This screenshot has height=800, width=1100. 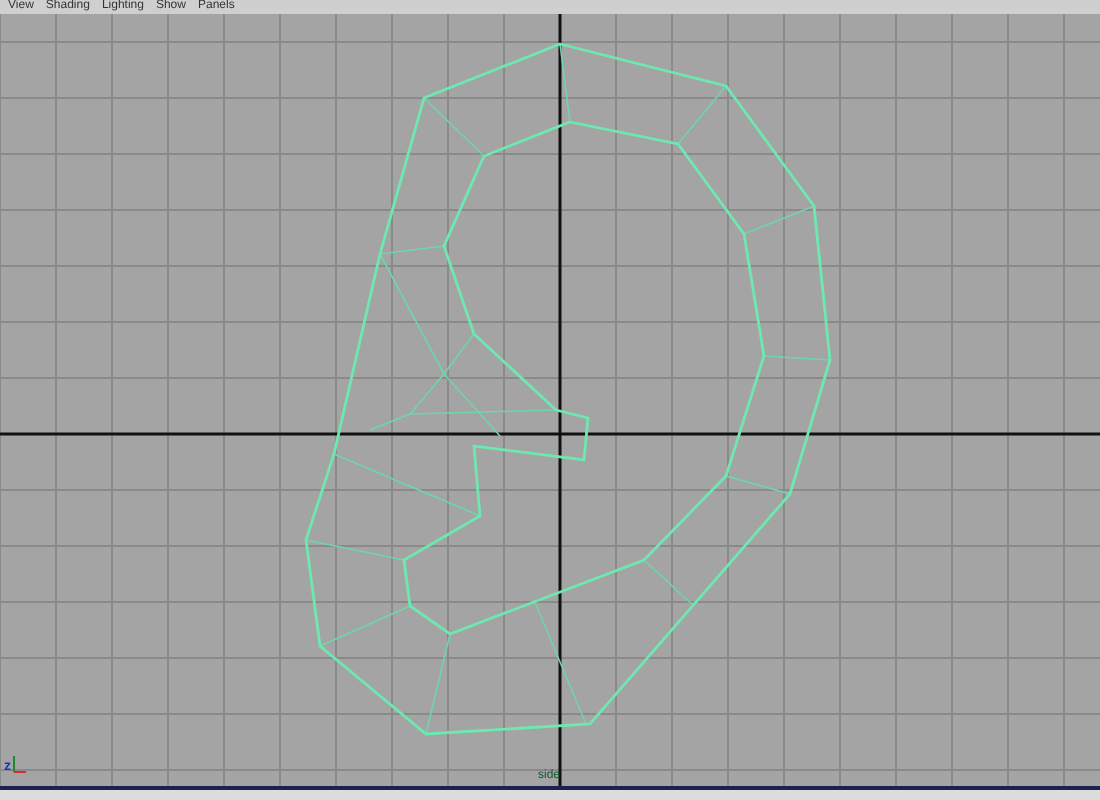 I want to click on axis-gizmo-icon, so click(x=19, y=764).